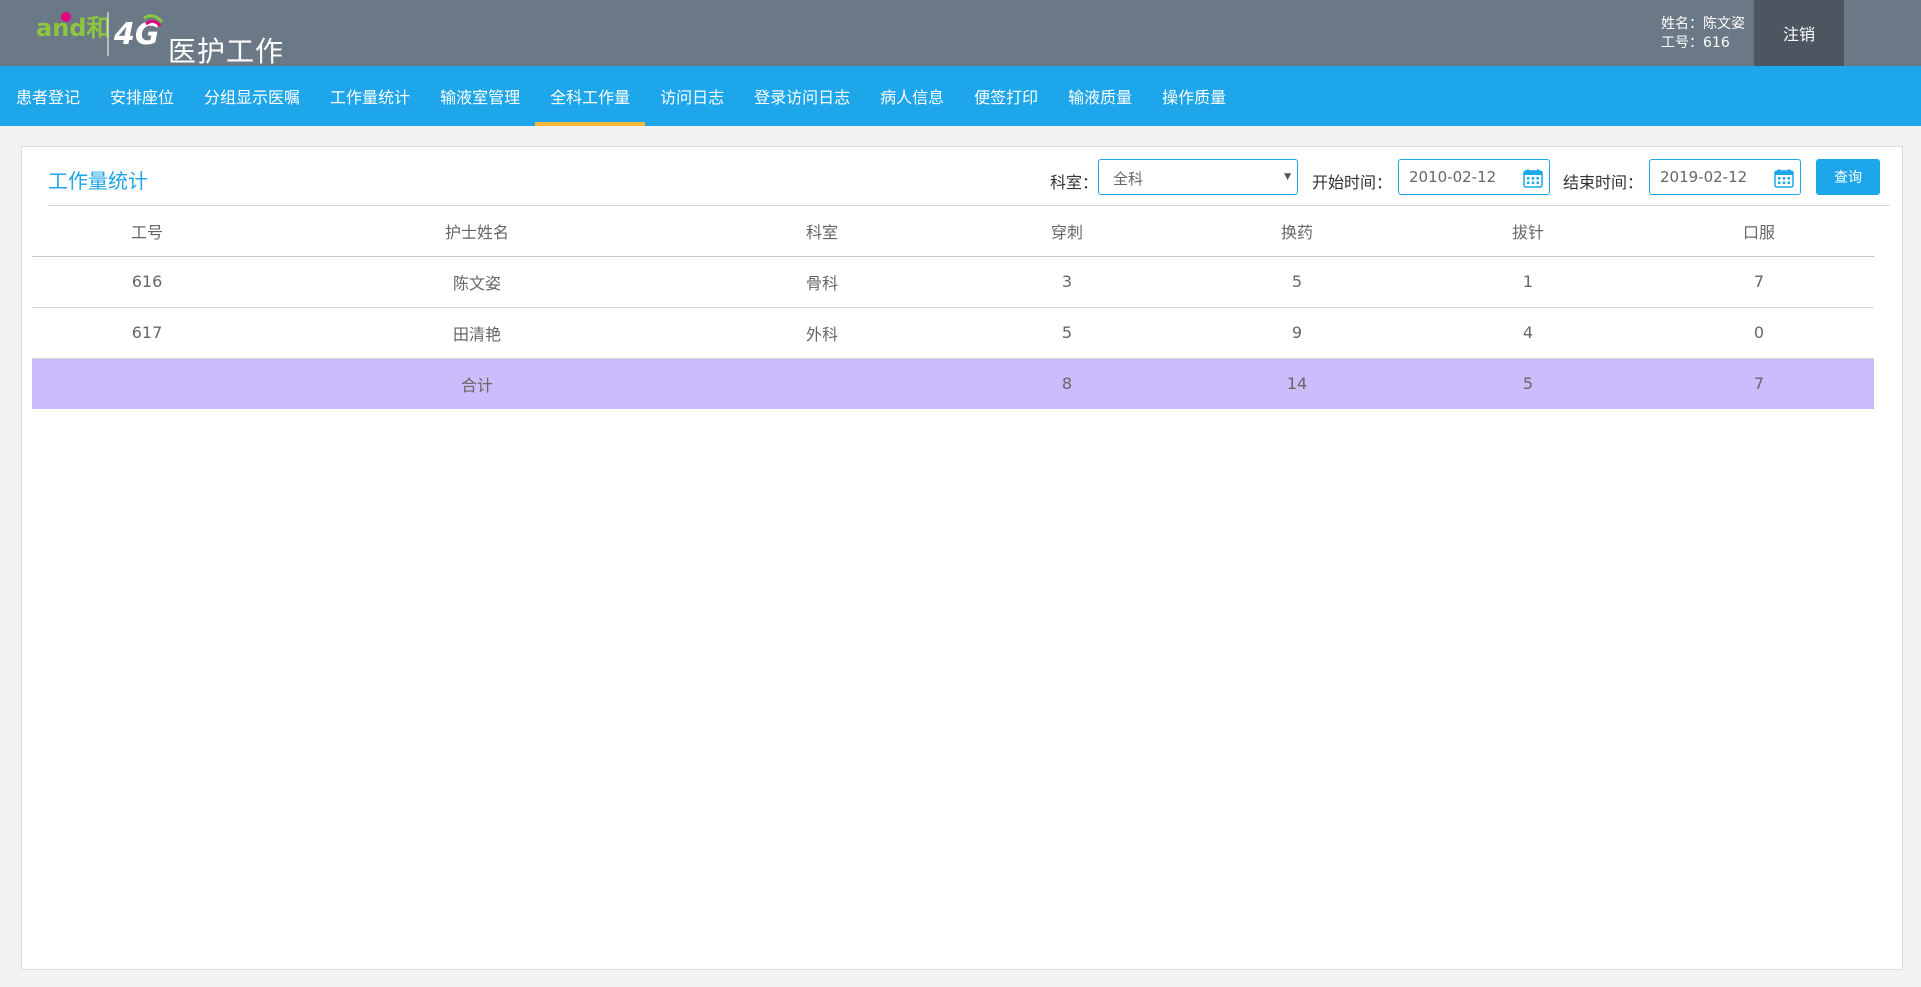 This screenshot has height=987, width=1921. I want to click on nav-item-access-log: 访问日志, so click(692, 96).